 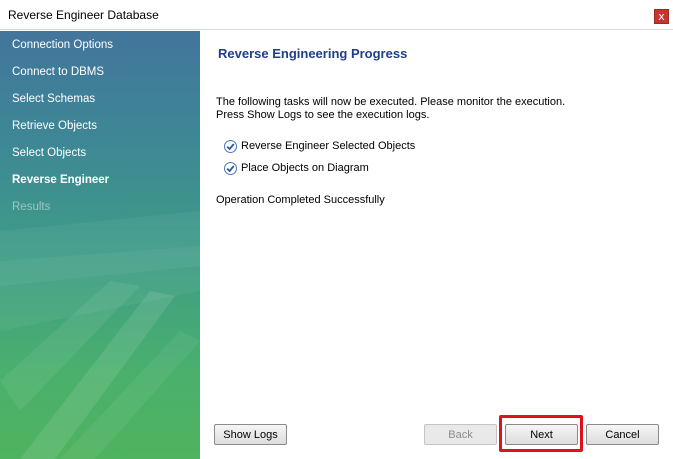 What do you see at coordinates (328, 146) in the screenshot?
I see `task-label: Reverse Engineer Selected Objects` at bounding box center [328, 146].